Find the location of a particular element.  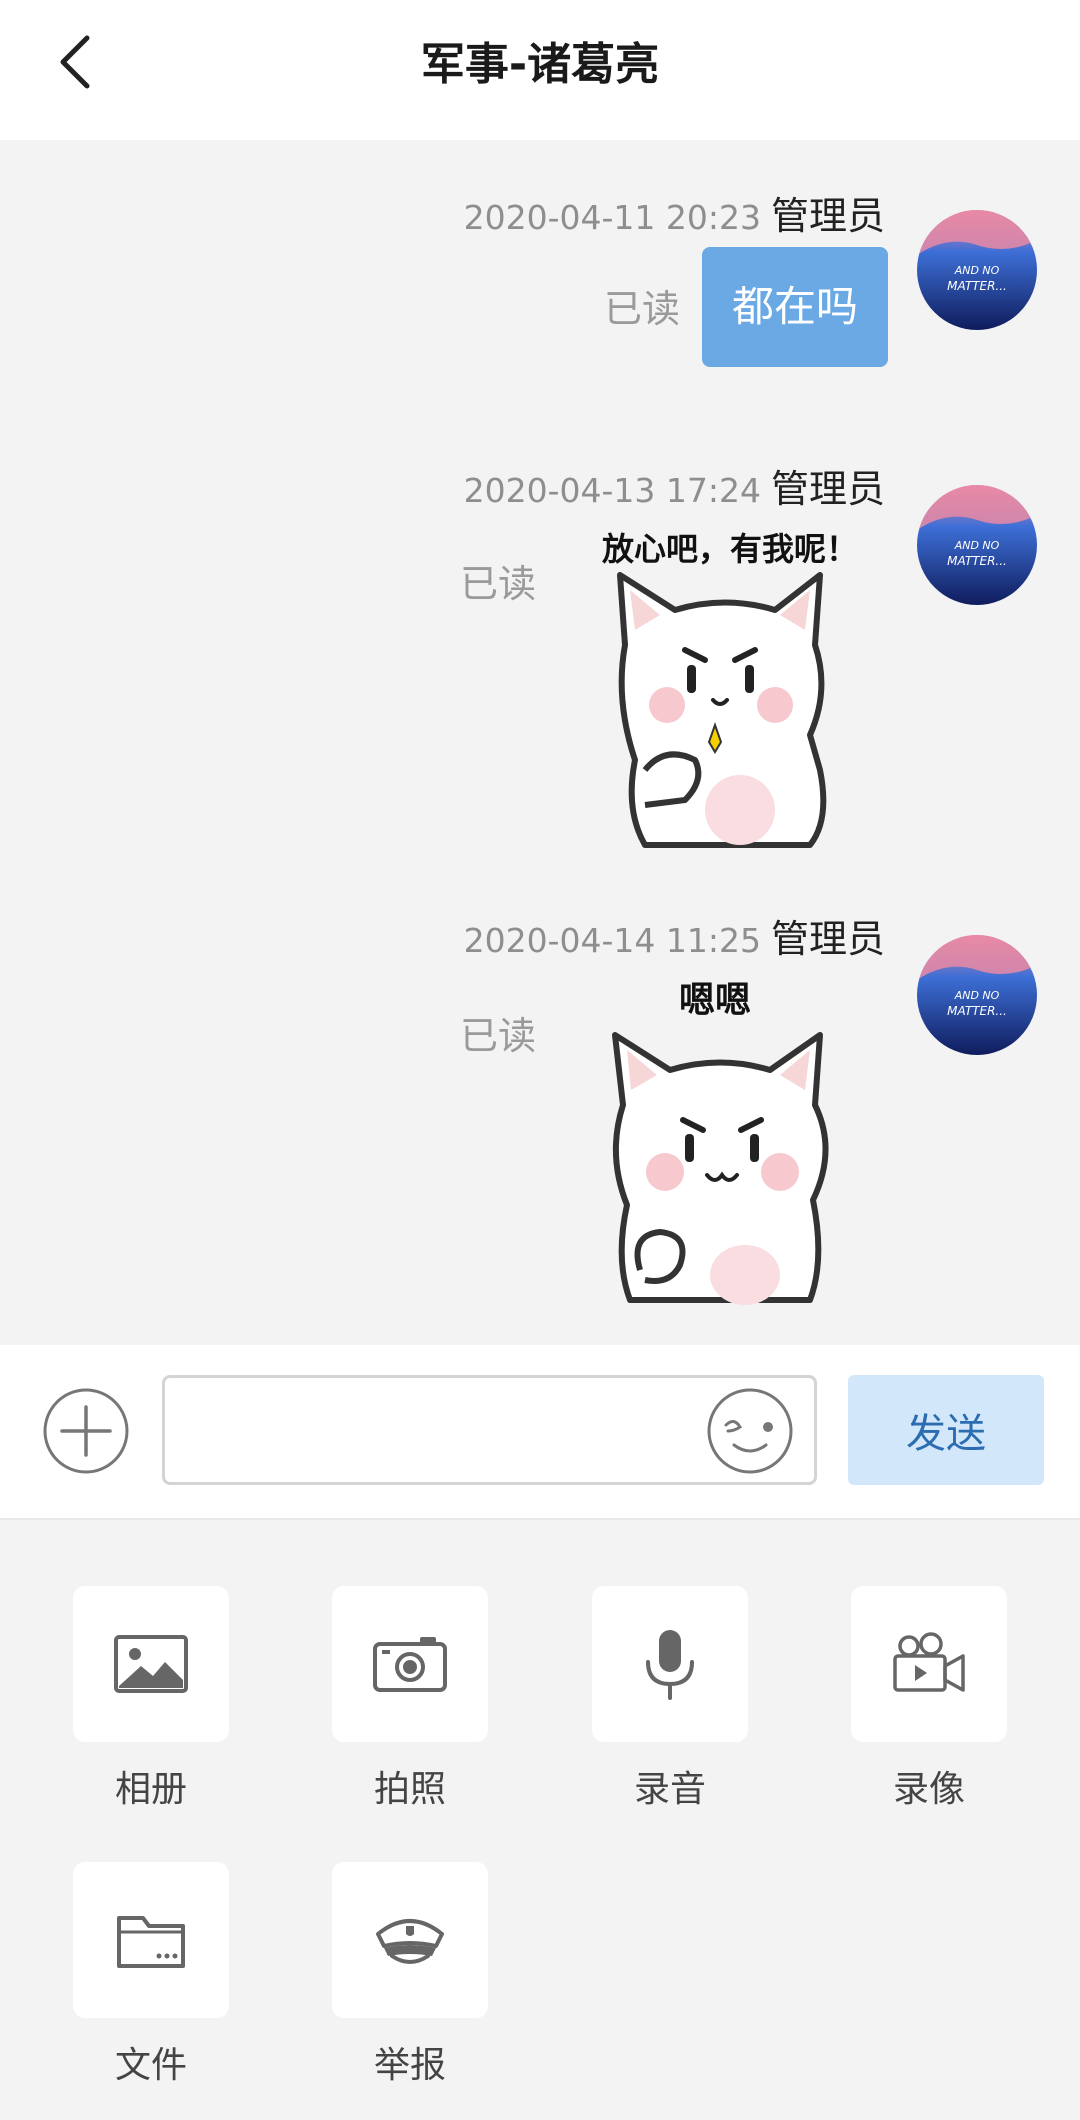

message-meta: 2020-04-11 20:23 管理员 is located at coordinates (674, 212).